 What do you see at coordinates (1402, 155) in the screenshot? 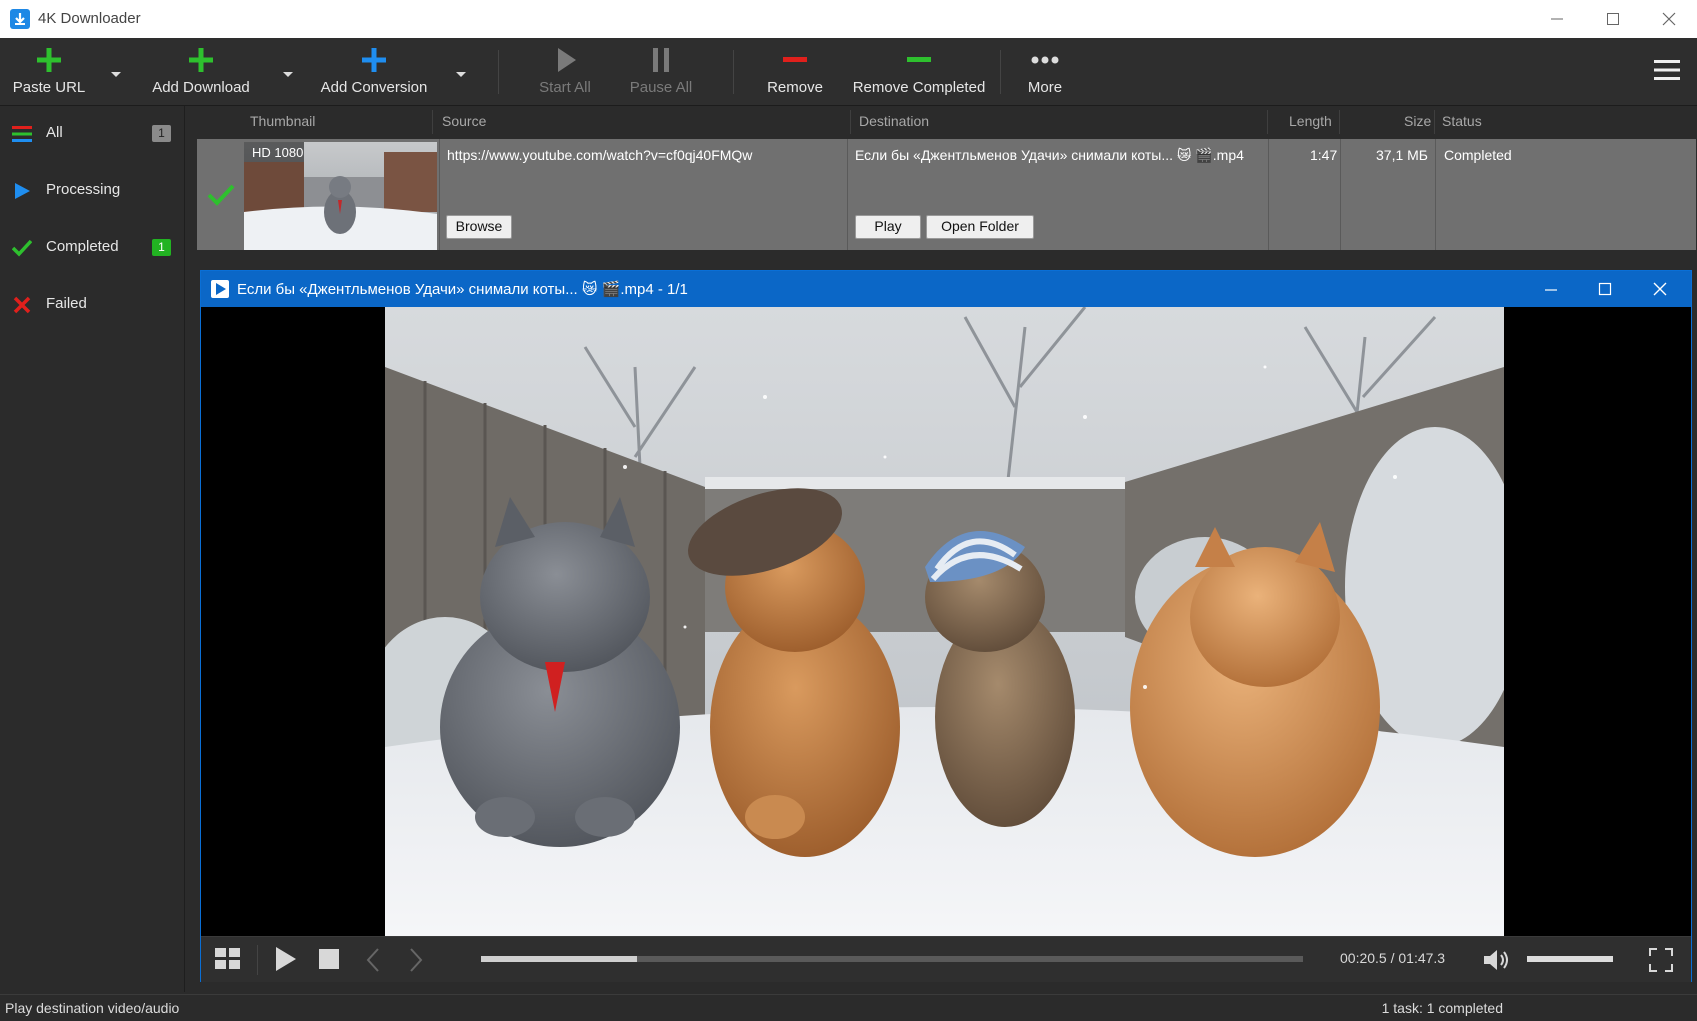
I see `file-size: 37,1 МБ` at bounding box center [1402, 155].